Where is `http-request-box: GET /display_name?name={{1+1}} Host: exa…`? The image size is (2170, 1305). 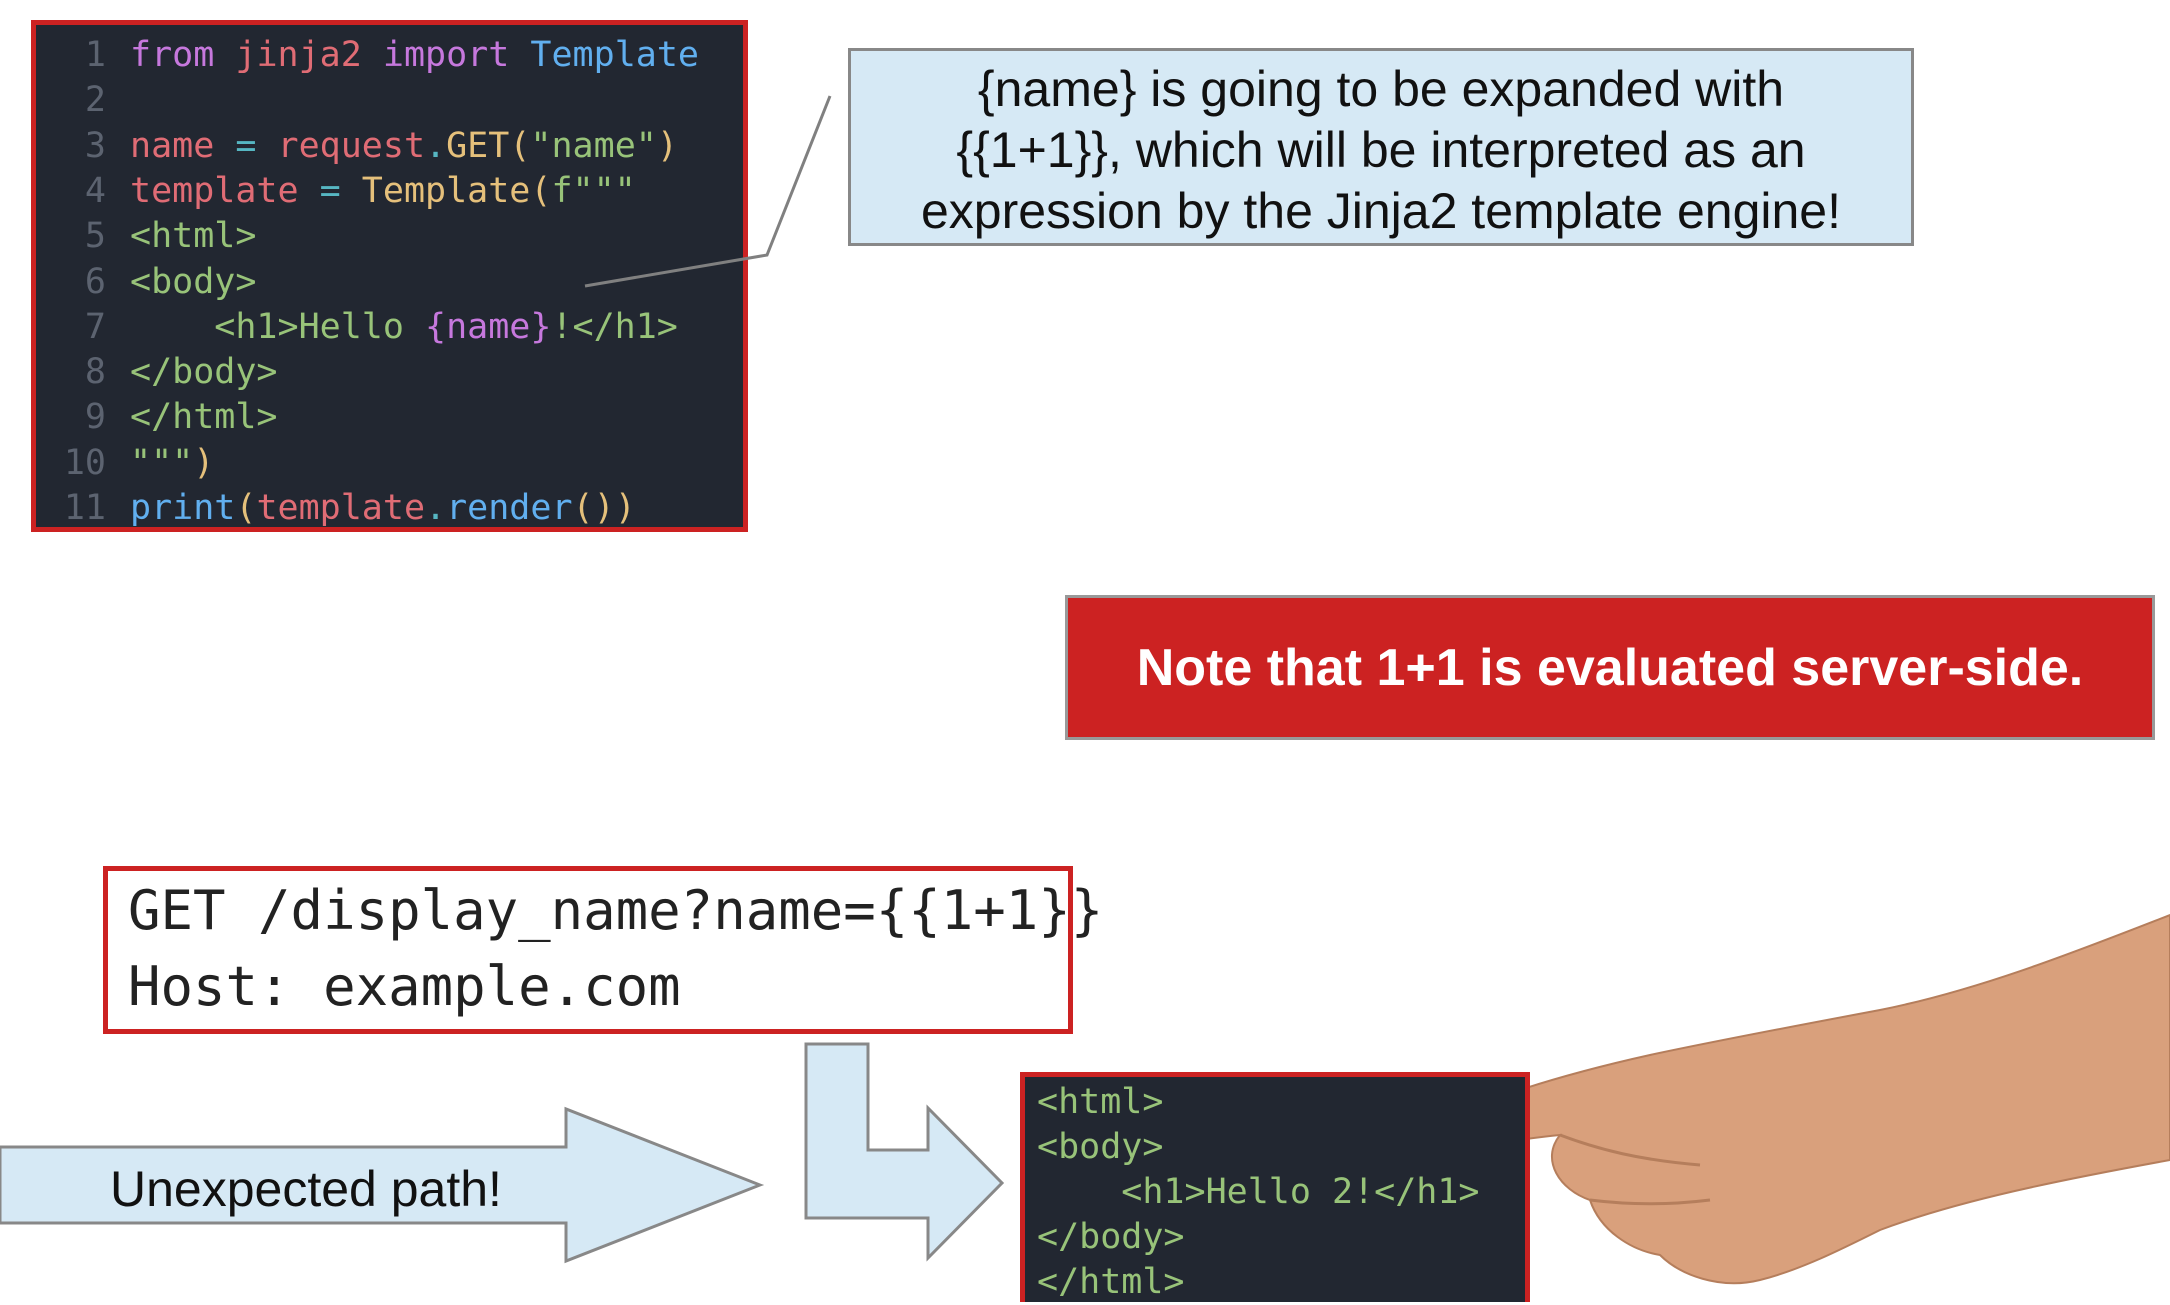 http-request-box: GET /display_name?name={{1+1}} Host: exa… is located at coordinates (603, 950).